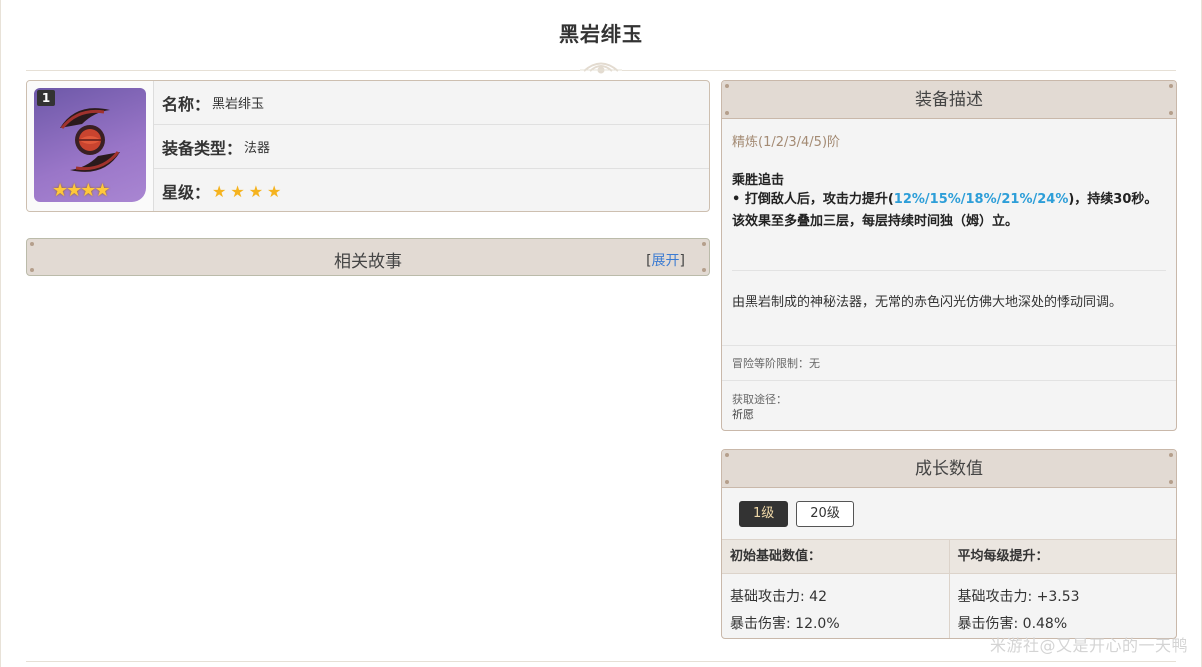 The height and width of the screenshot is (667, 1202). Describe the element at coordinates (835, 606) in the screenshot. I see `base-stats: 基础攻击力: 42 暴击伤害: 12.0%` at that location.